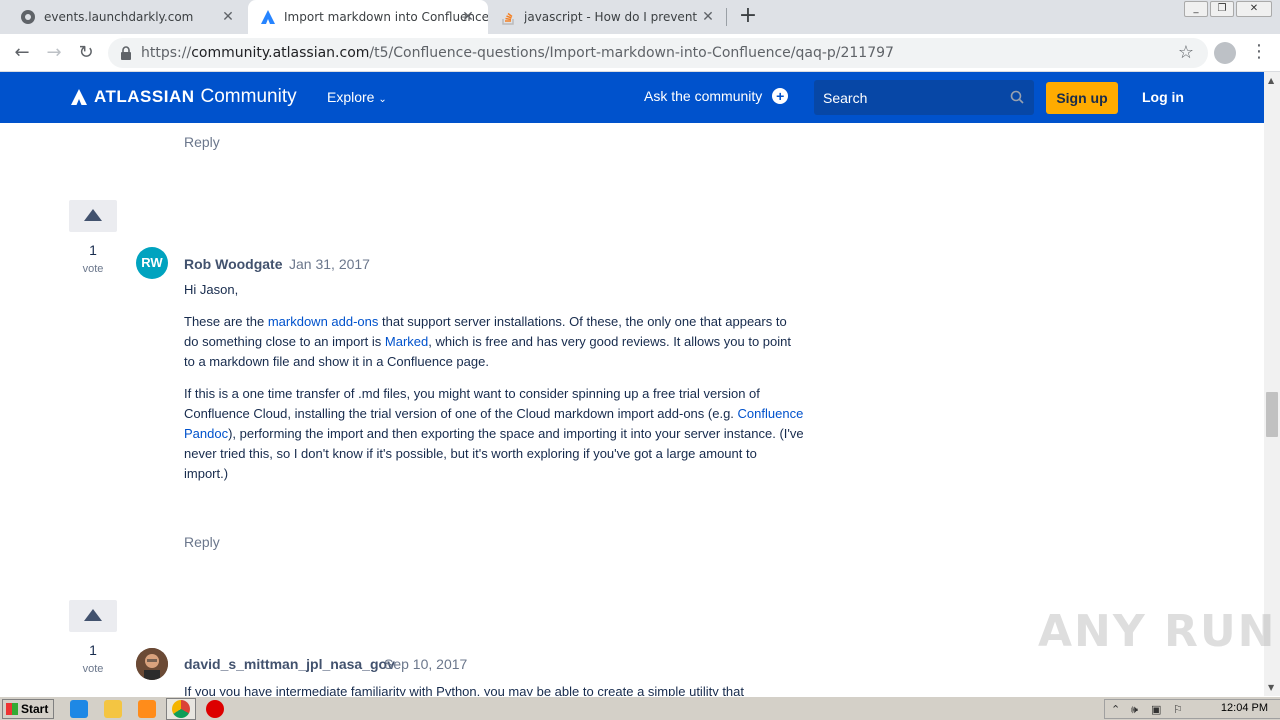 Image resolution: width=1280 pixels, height=720 pixels. I want to click on forward-arrow-icon: →, so click(54, 53).